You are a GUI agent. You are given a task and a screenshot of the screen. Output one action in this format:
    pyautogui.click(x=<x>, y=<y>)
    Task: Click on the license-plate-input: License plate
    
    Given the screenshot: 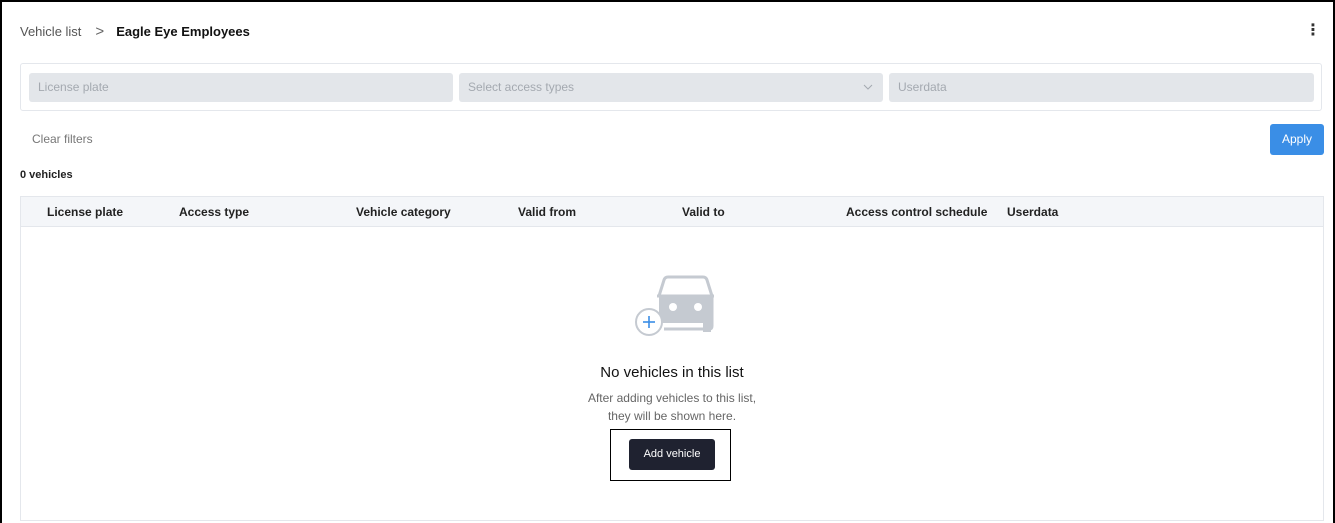 What is the action you would take?
    pyautogui.click(x=241, y=87)
    